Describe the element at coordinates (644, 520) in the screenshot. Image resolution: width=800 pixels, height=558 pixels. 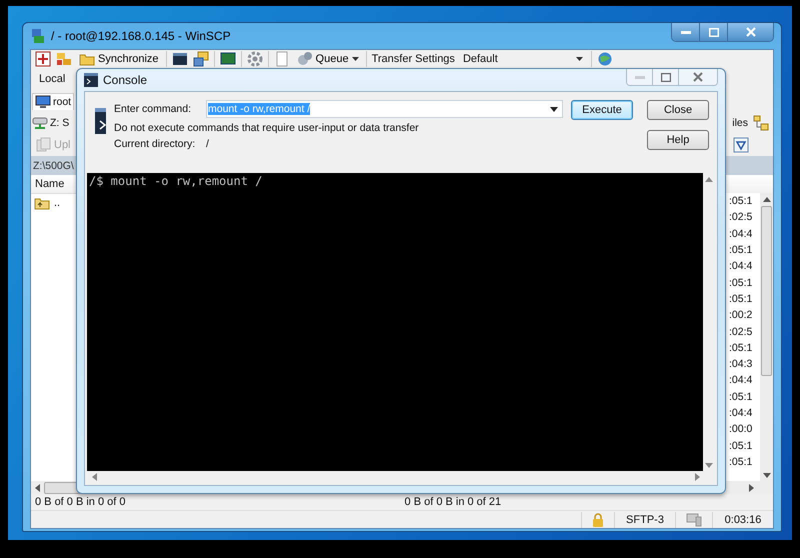
I see `protocol-label: SFTP-3` at that location.